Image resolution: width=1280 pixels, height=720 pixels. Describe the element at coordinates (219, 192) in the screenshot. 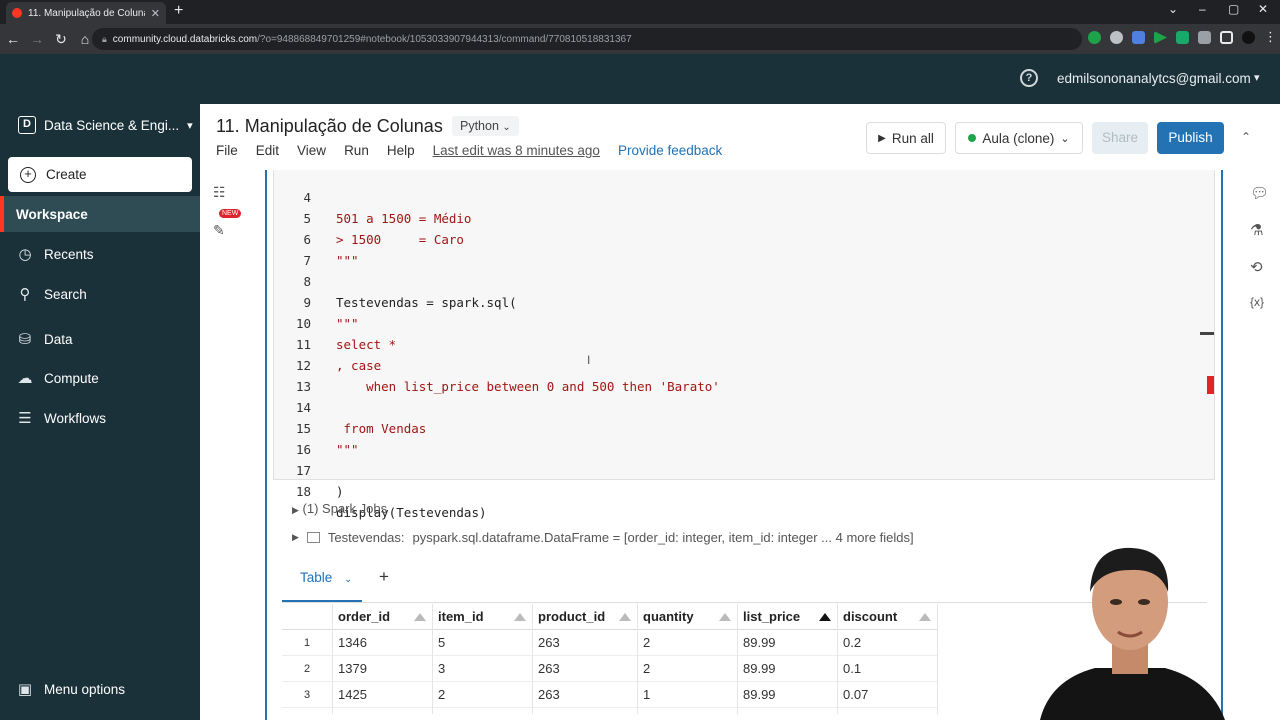

I see `table-of-contents-icon: ☷` at that location.